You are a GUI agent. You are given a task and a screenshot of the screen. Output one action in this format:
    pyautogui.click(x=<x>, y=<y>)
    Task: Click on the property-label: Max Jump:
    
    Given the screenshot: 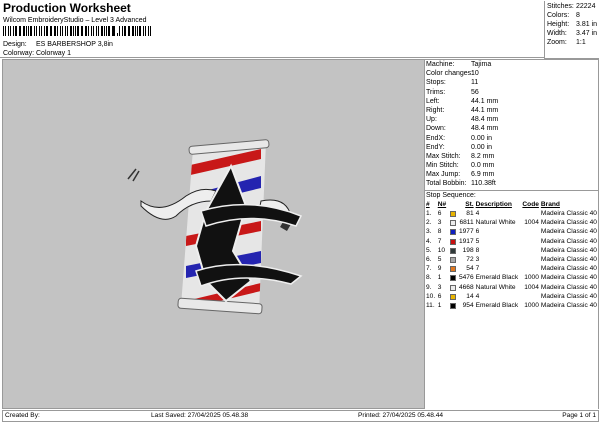 What is the action you would take?
    pyautogui.click(x=443, y=175)
    